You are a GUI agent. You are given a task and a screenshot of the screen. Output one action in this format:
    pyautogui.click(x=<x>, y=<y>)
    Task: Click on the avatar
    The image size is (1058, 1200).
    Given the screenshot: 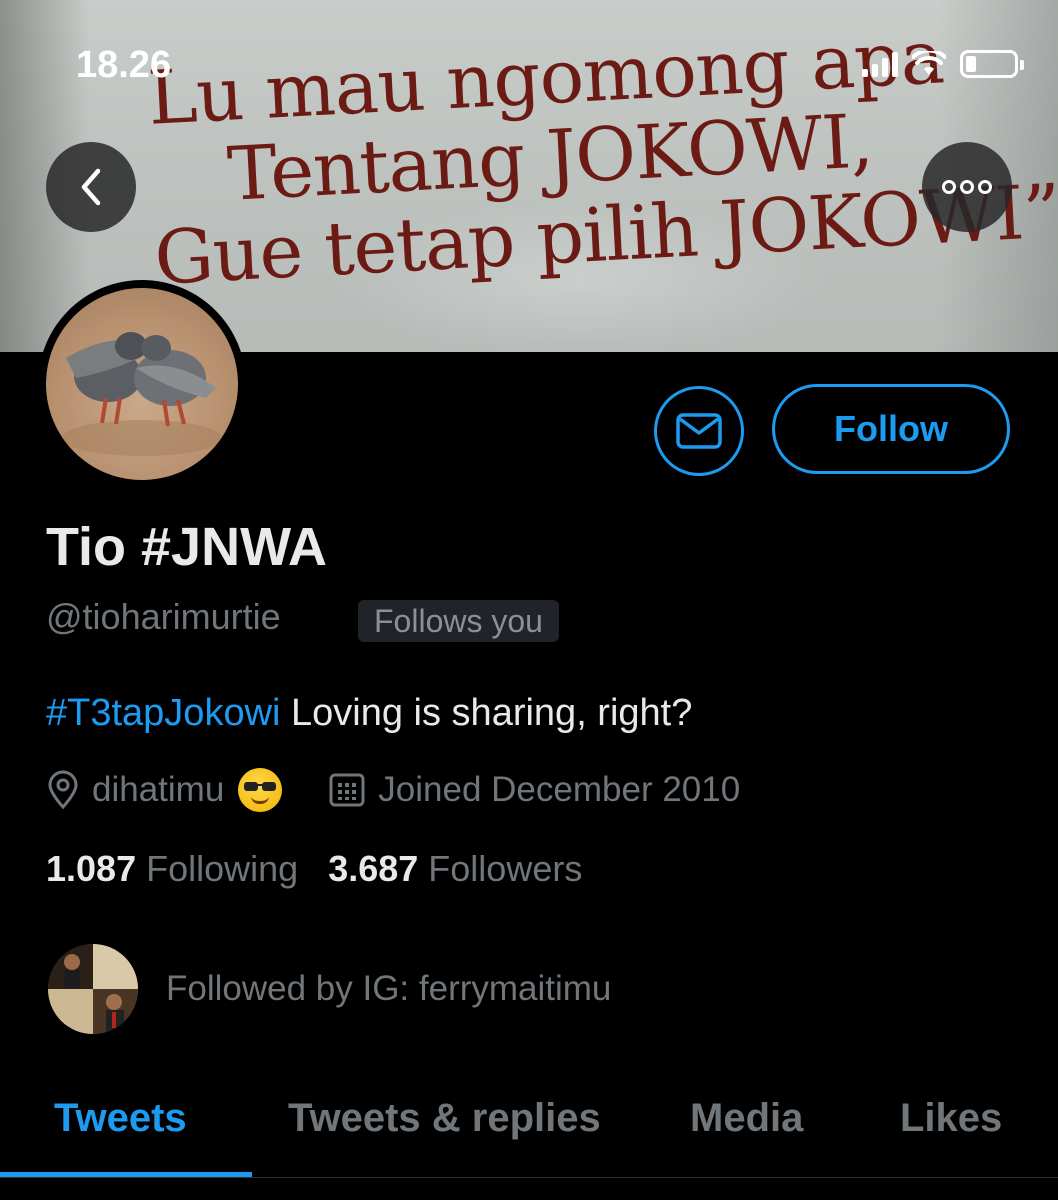 What is the action you would take?
    pyautogui.click(x=142, y=384)
    